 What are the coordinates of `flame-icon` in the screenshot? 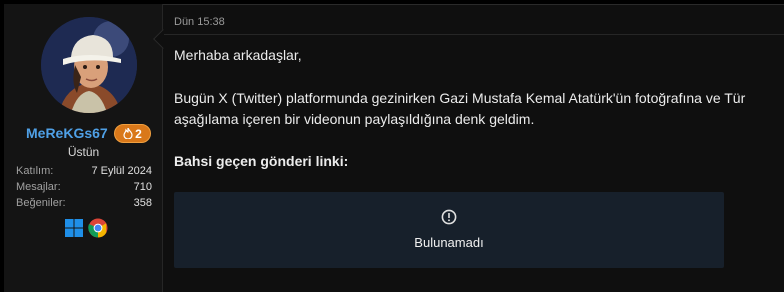 It's located at (128, 133).